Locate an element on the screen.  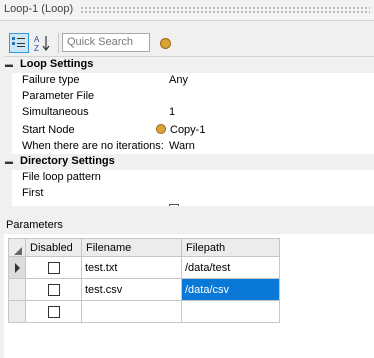
property-value: Copy-1 is located at coordinates (180, 130).